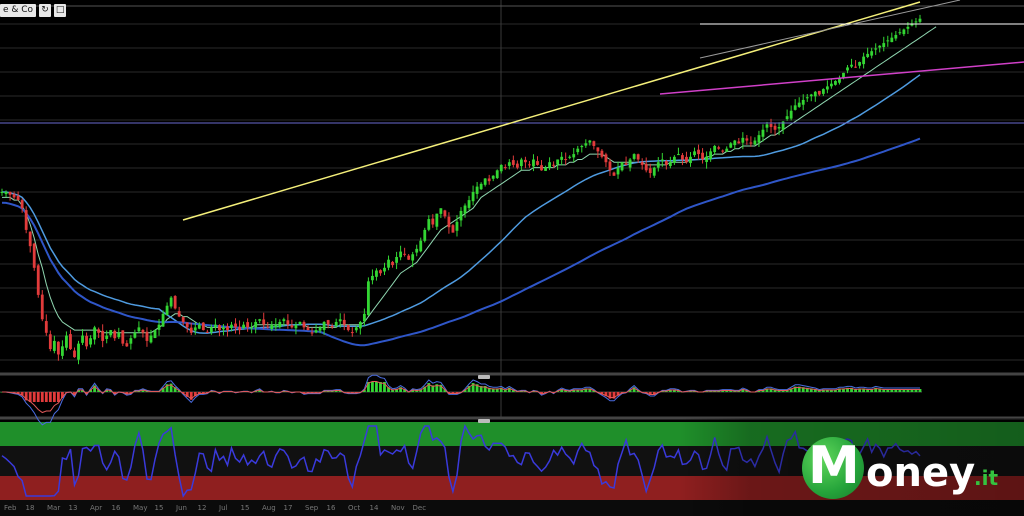 The height and width of the screenshot is (516, 1024). I want to click on refresh-icon: ↻, so click(45, 10).